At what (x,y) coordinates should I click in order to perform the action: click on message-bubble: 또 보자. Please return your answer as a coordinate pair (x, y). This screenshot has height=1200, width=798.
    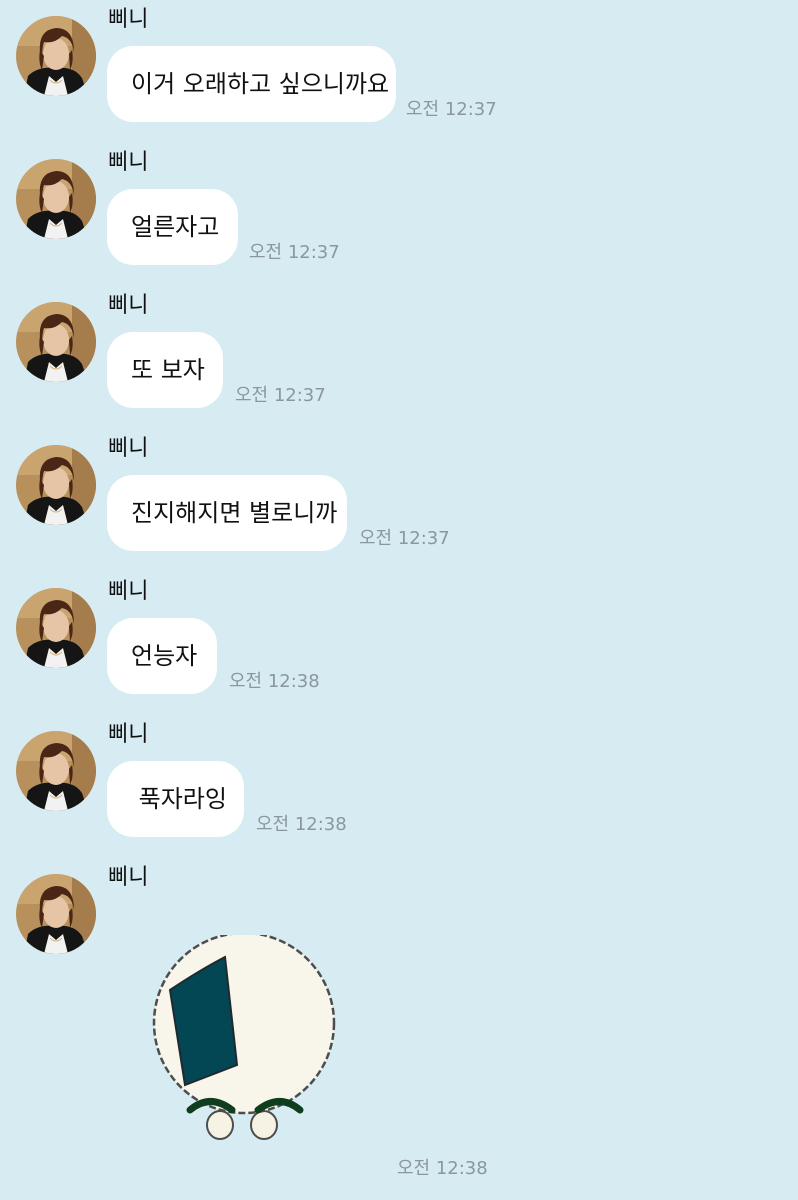
    Looking at the image, I should click on (165, 370).